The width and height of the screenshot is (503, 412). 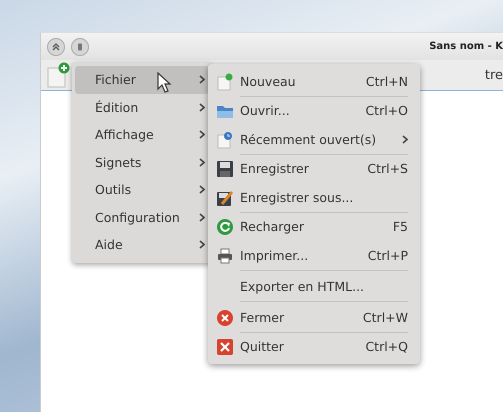 I want to click on menu-item: Quitter Ctrl+Q, so click(x=314, y=346).